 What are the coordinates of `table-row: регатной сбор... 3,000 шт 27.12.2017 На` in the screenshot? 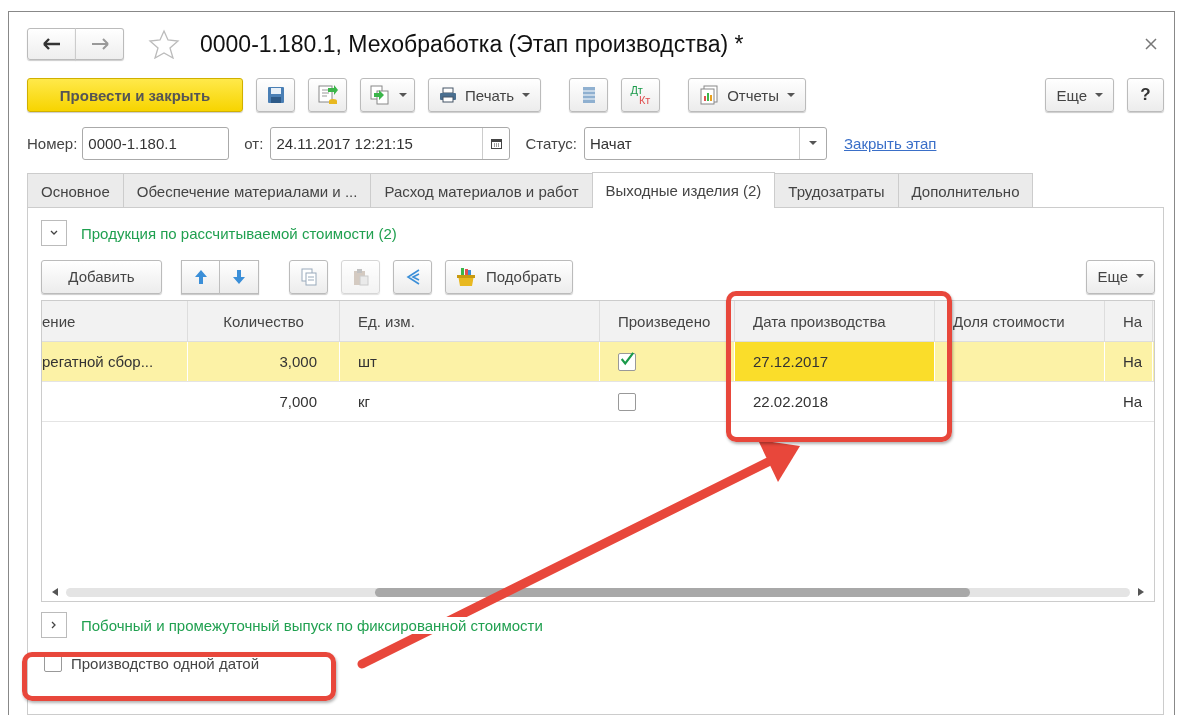 It's located at (598, 362).